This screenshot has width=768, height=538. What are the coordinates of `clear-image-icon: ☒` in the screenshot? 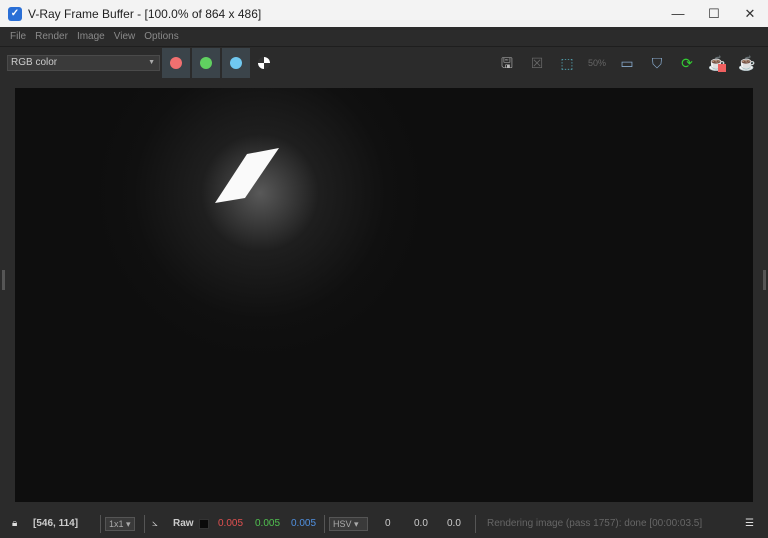 It's located at (537, 63).